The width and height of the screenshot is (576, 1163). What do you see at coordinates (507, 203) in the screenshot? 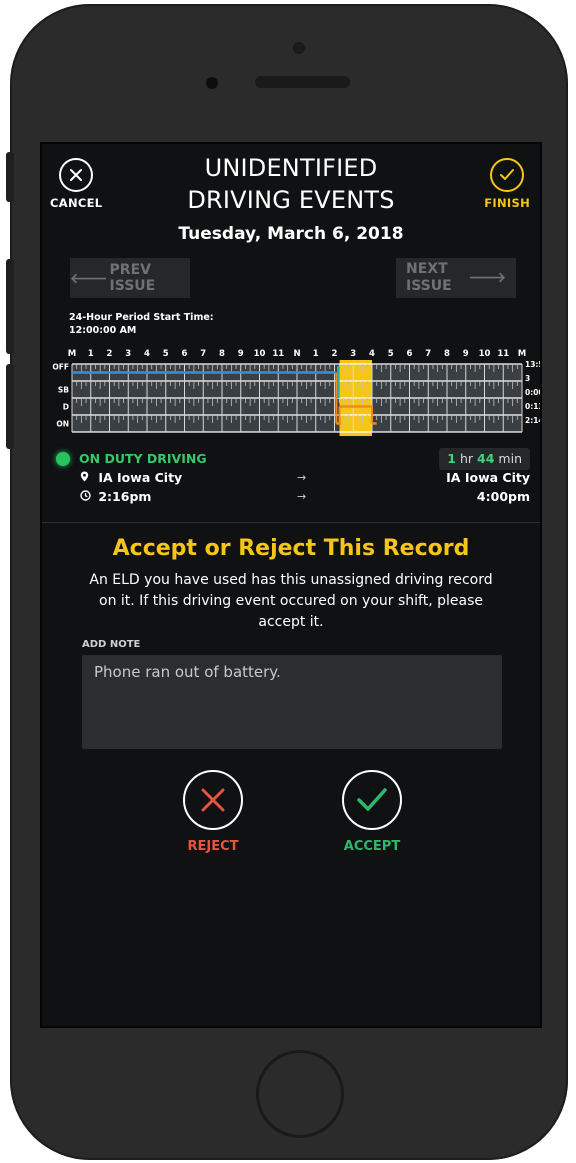
I see `finish-label: FINISH` at bounding box center [507, 203].